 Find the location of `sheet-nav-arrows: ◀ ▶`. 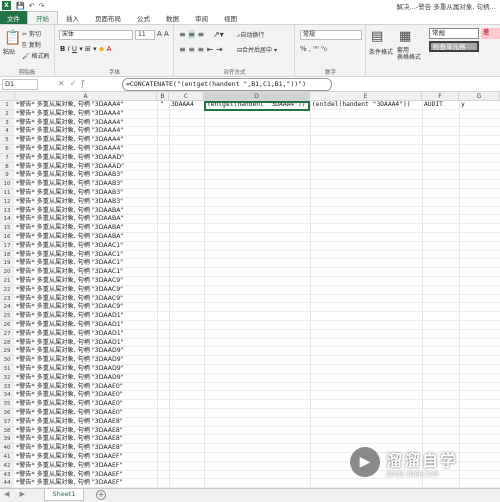

sheet-nav-arrows: ◀ ▶ is located at coordinates (16, 494).